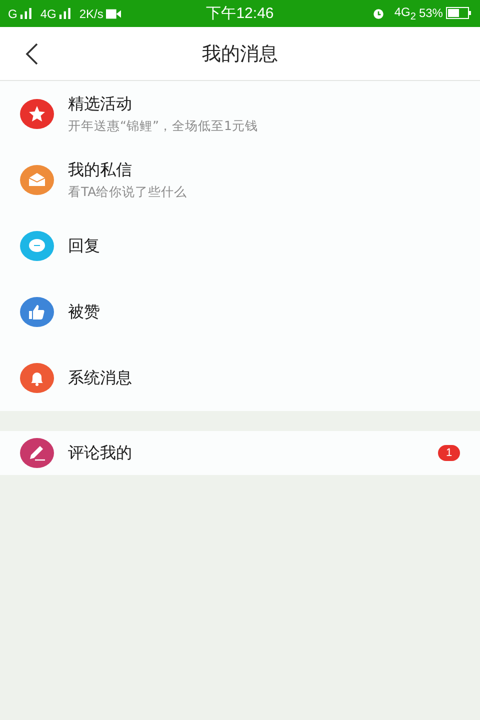 Image resolution: width=480 pixels, height=720 pixels. What do you see at coordinates (84, 312) in the screenshot?
I see `item-title: 被赞` at bounding box center [84, 312].